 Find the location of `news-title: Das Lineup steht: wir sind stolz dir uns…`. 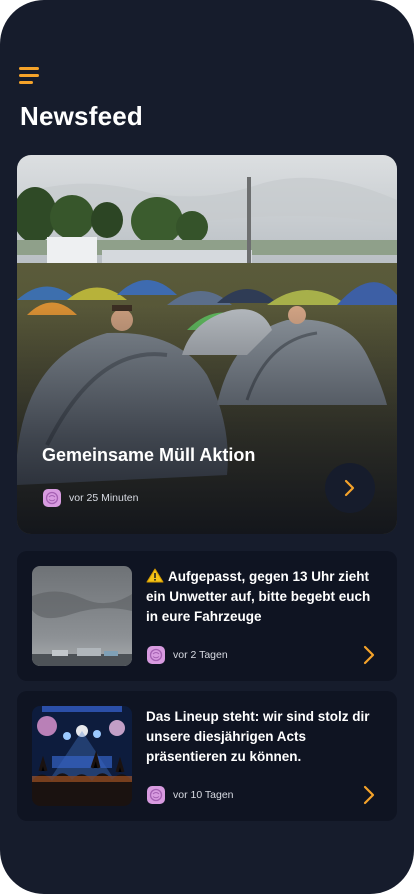

news-title: Das Lineup steht: wir sind stolz dir uns… is located at coordinates (258, 736).